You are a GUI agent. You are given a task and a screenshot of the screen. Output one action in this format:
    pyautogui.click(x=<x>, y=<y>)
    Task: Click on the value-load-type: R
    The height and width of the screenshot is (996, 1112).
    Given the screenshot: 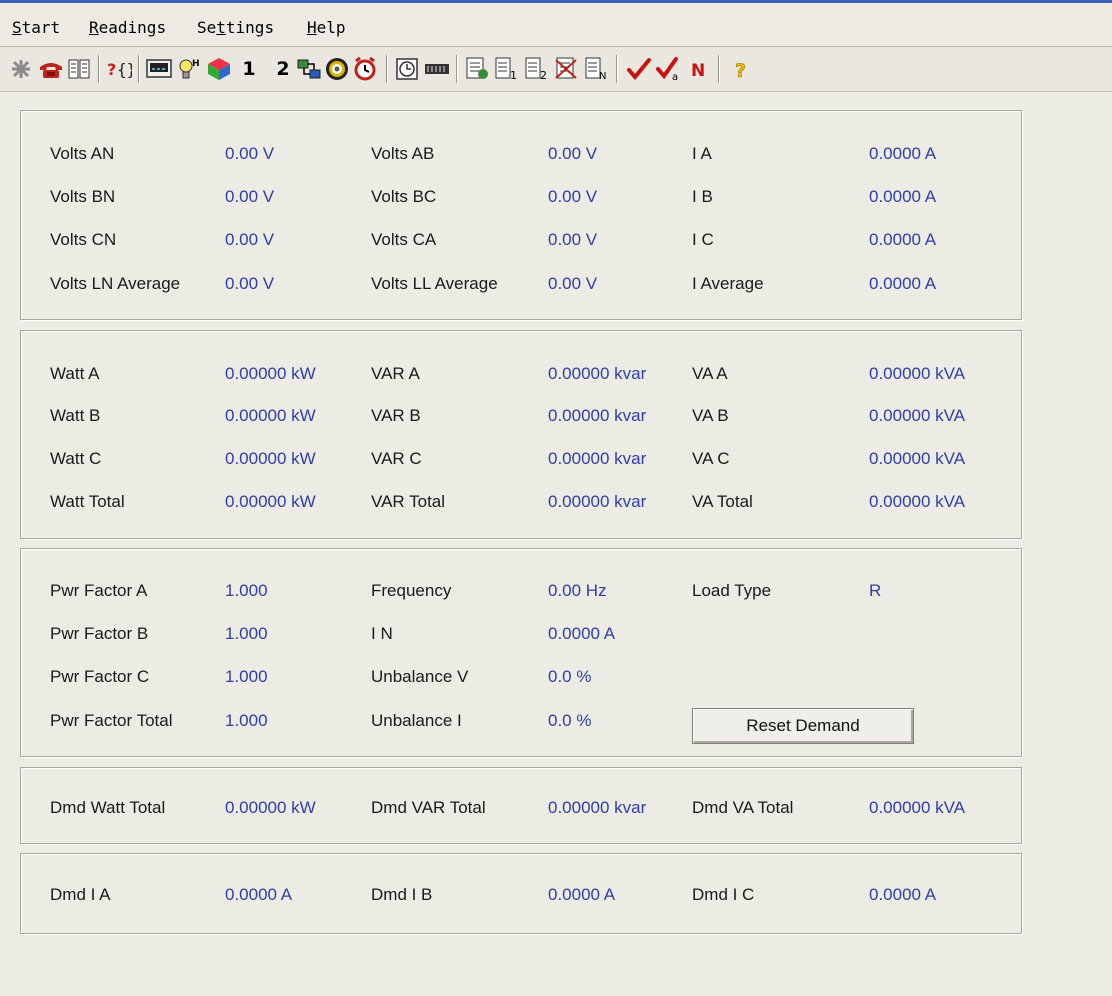 What is the action you would take?
    pyautogui.click(x=875, y=590)
    